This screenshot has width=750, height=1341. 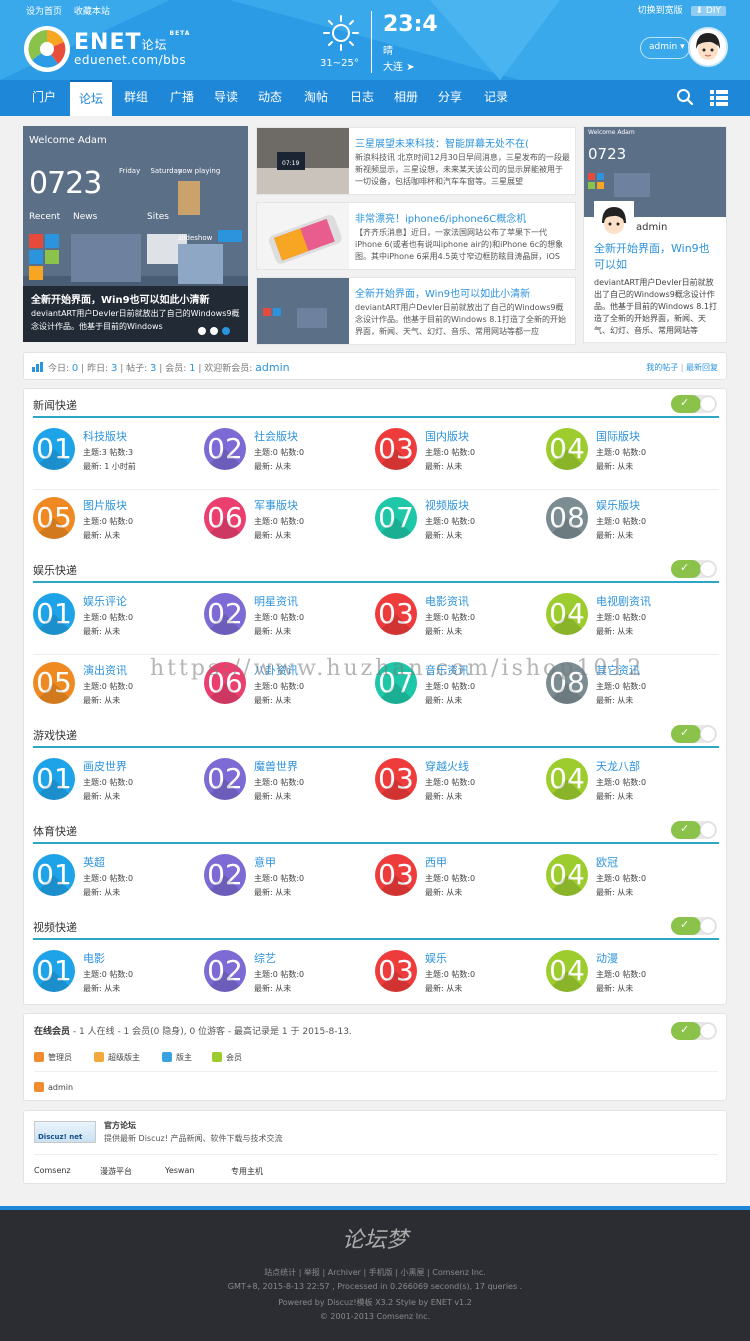 I want to click on link-yeswan: Yeswan, so click(x=179, y=1170).